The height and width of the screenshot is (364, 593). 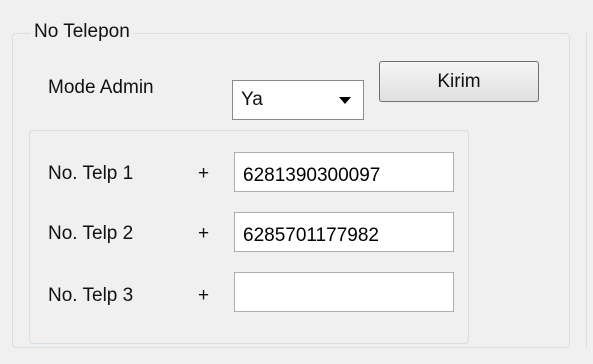 I want to click on send-button: Kirim, so click(x=459, y=81).